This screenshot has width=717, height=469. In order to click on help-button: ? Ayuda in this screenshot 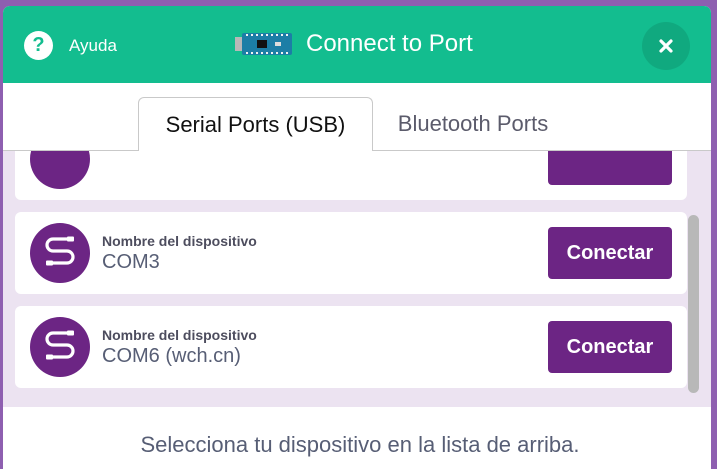, I will do `click(70, 45)`.